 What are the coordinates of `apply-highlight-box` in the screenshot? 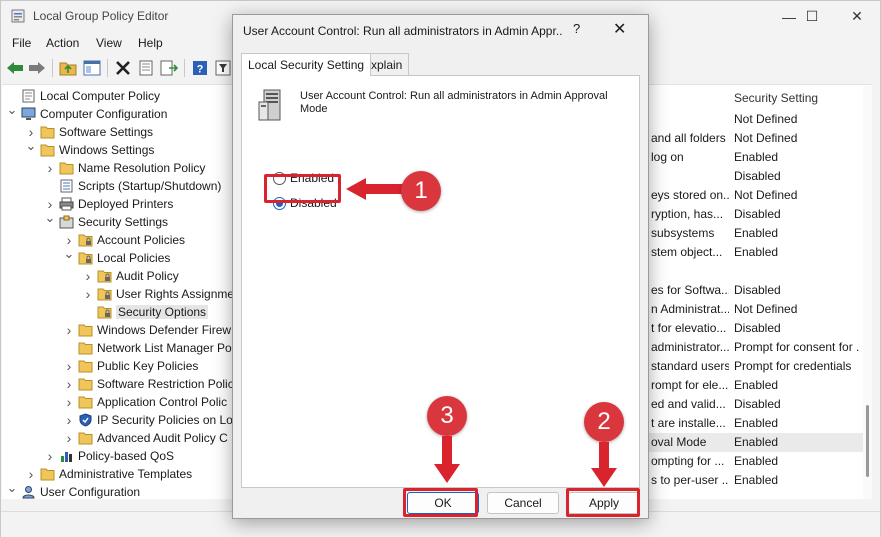 It's located at (603, 502).